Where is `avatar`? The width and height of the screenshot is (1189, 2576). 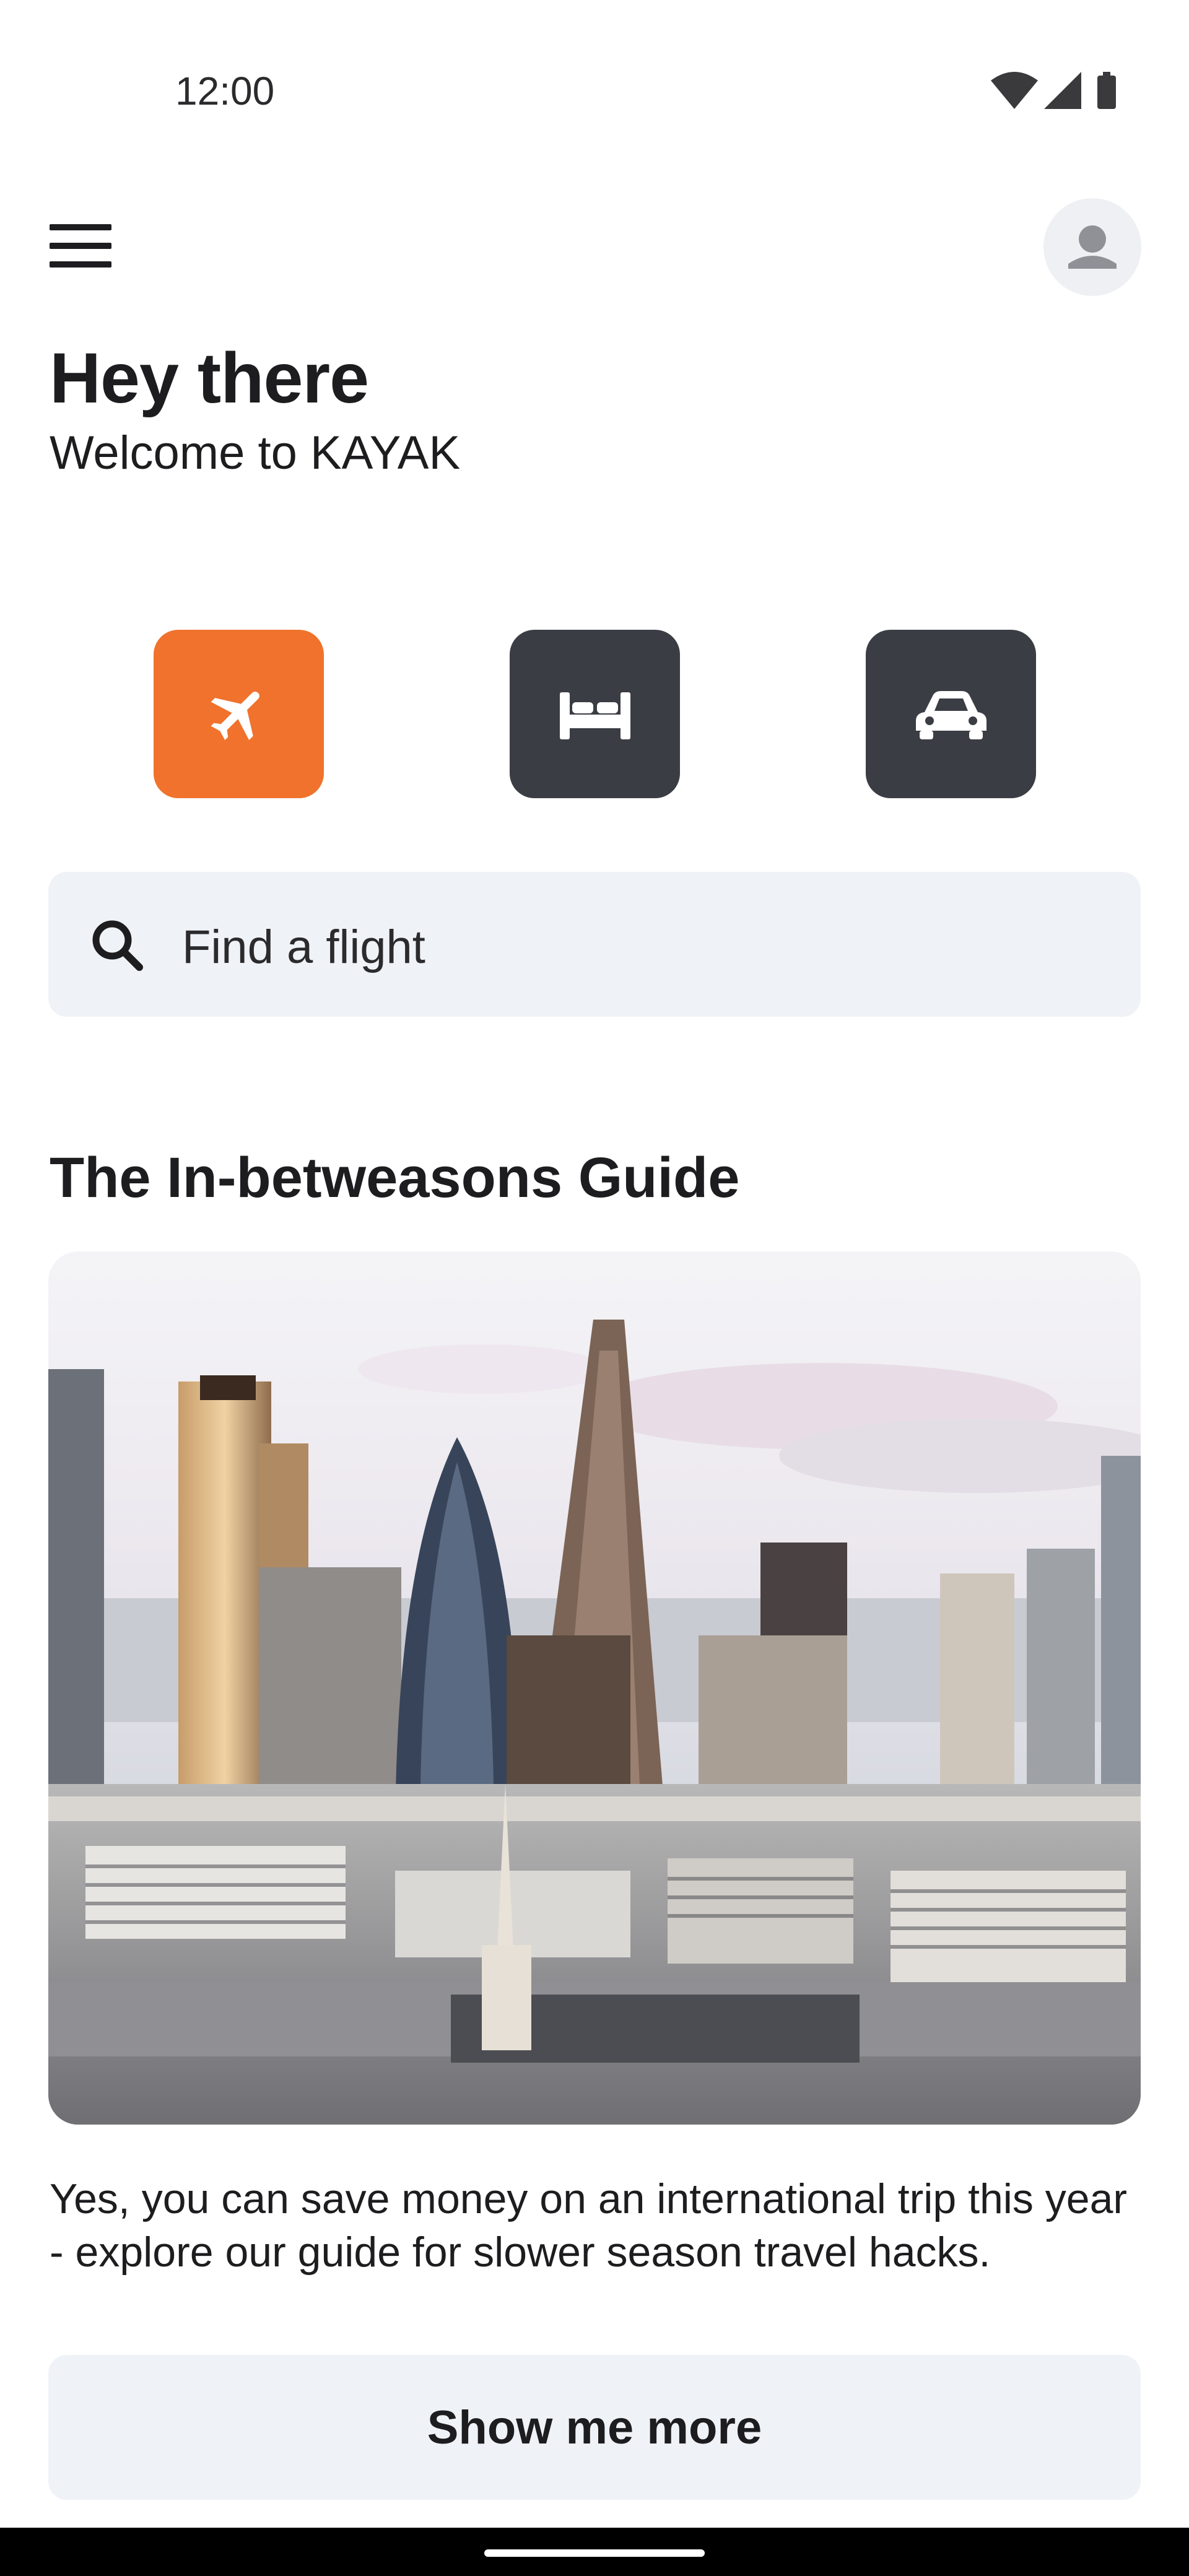 avatar is located at coordinates (1092, 247).